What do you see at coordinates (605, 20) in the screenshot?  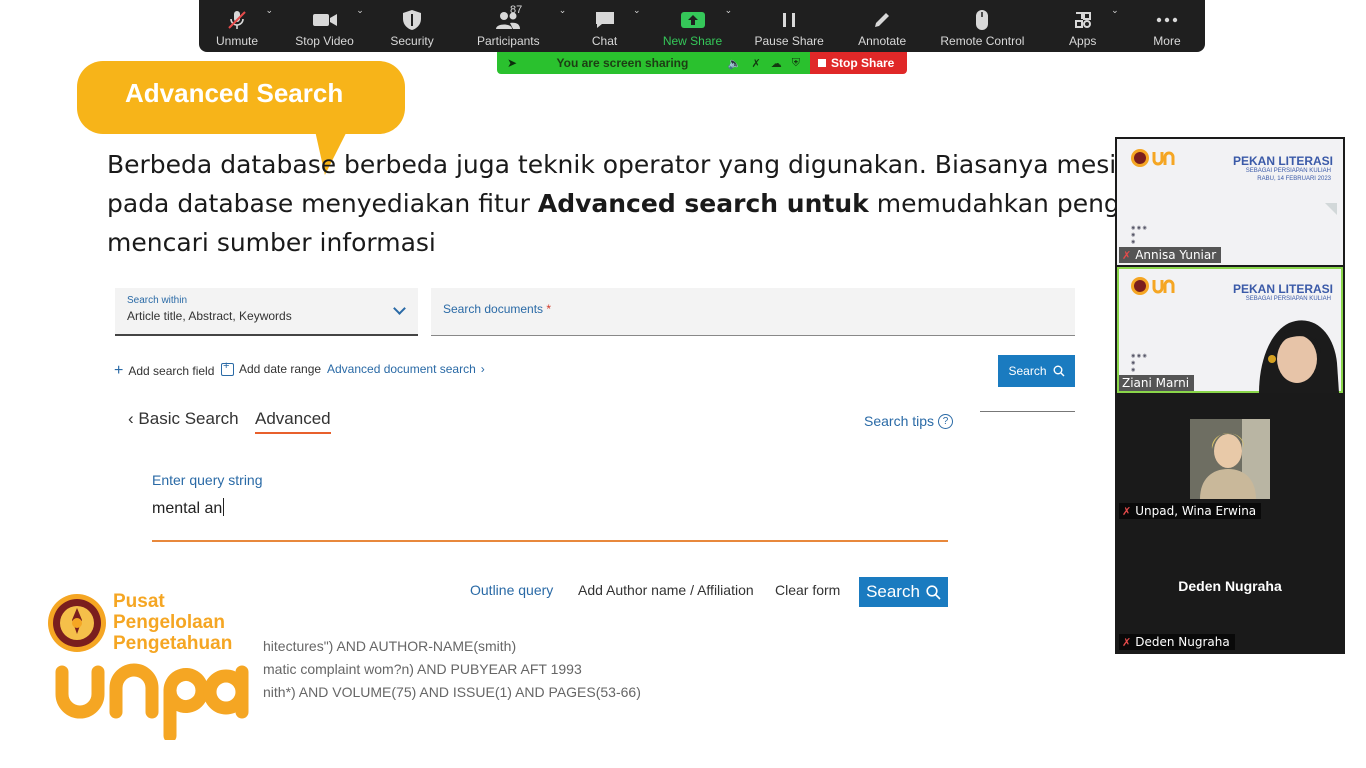 I see `chat-icon` at bounding box center [605, 20].